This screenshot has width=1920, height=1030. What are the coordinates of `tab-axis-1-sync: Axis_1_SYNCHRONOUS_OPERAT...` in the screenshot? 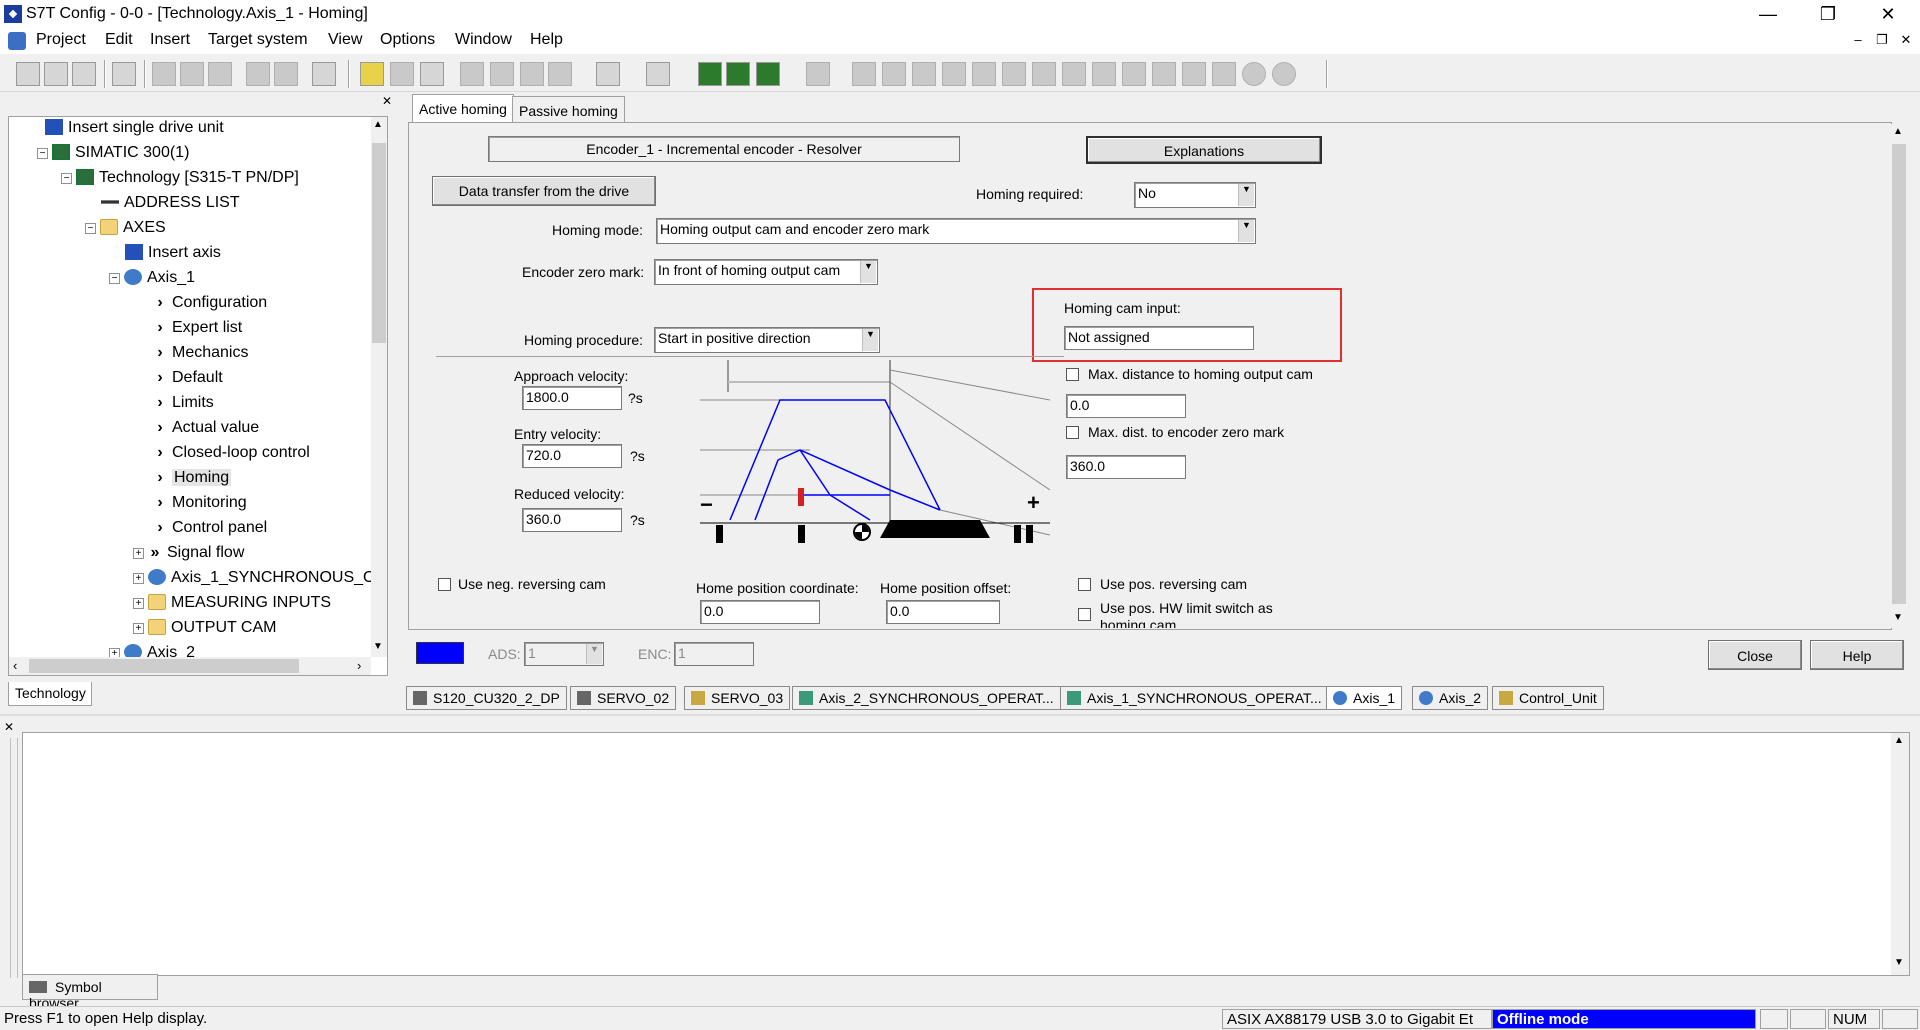 It's located at (1194, 698).